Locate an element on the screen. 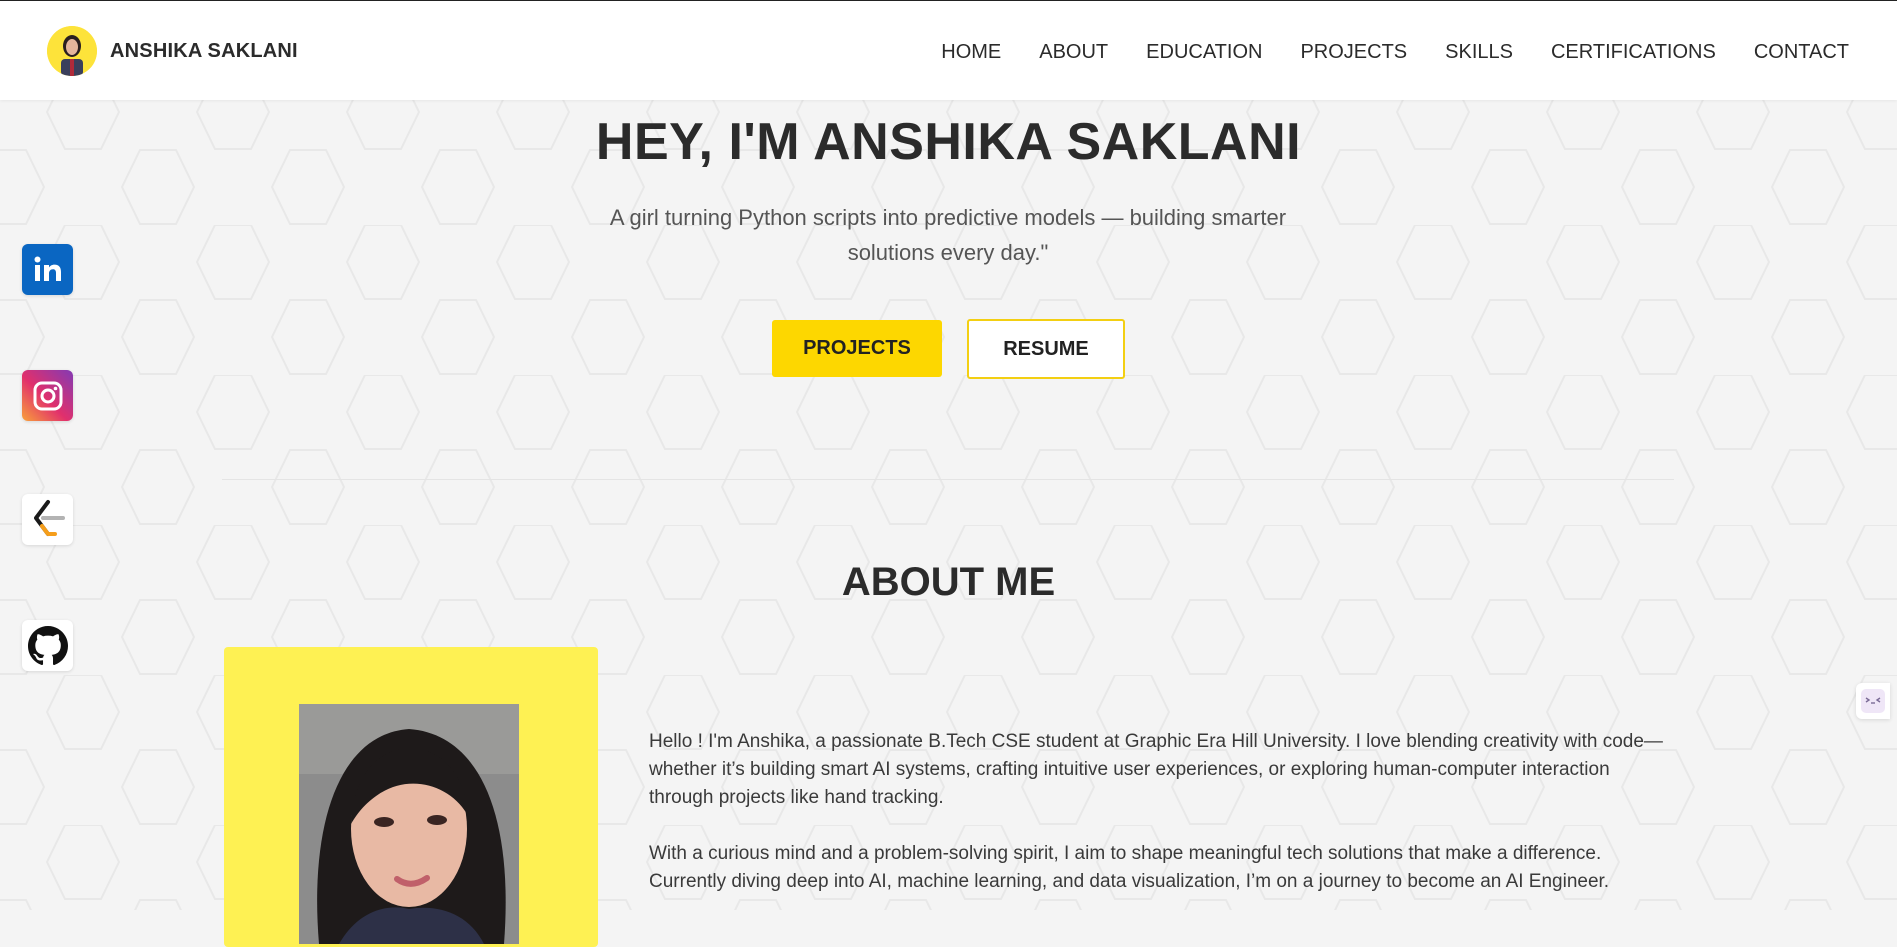 The height and width of the screenshot is (947, 1897). linkedin-link is located at coordinates (47, 269).